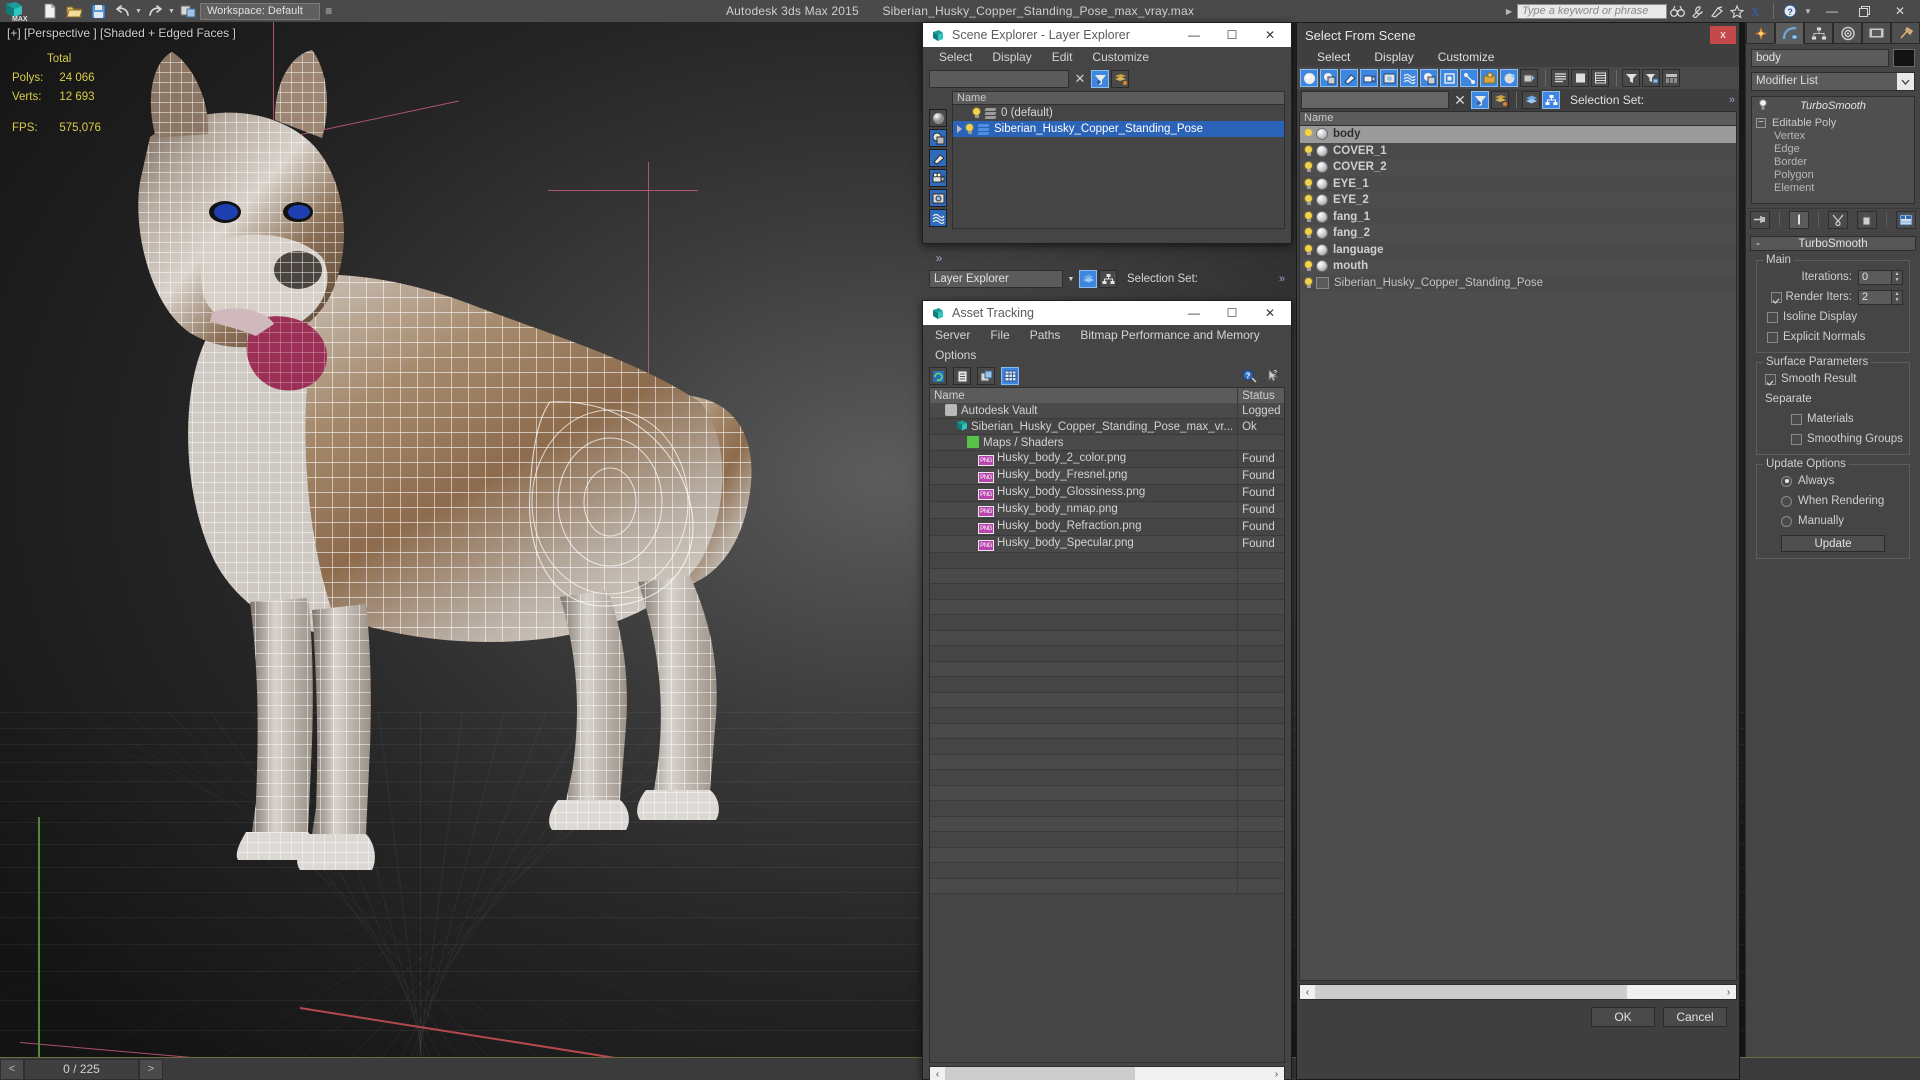 This screenshot has width=1920, height=1080. I want to click on filter-icon, so click(1631, 78).